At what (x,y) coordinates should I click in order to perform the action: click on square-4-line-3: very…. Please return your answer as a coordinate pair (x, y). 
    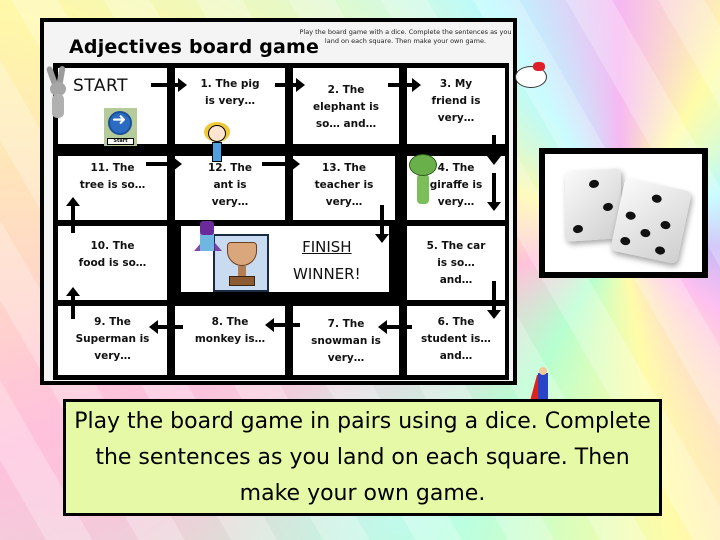
    Looking at the image, I should click on (456, 202).